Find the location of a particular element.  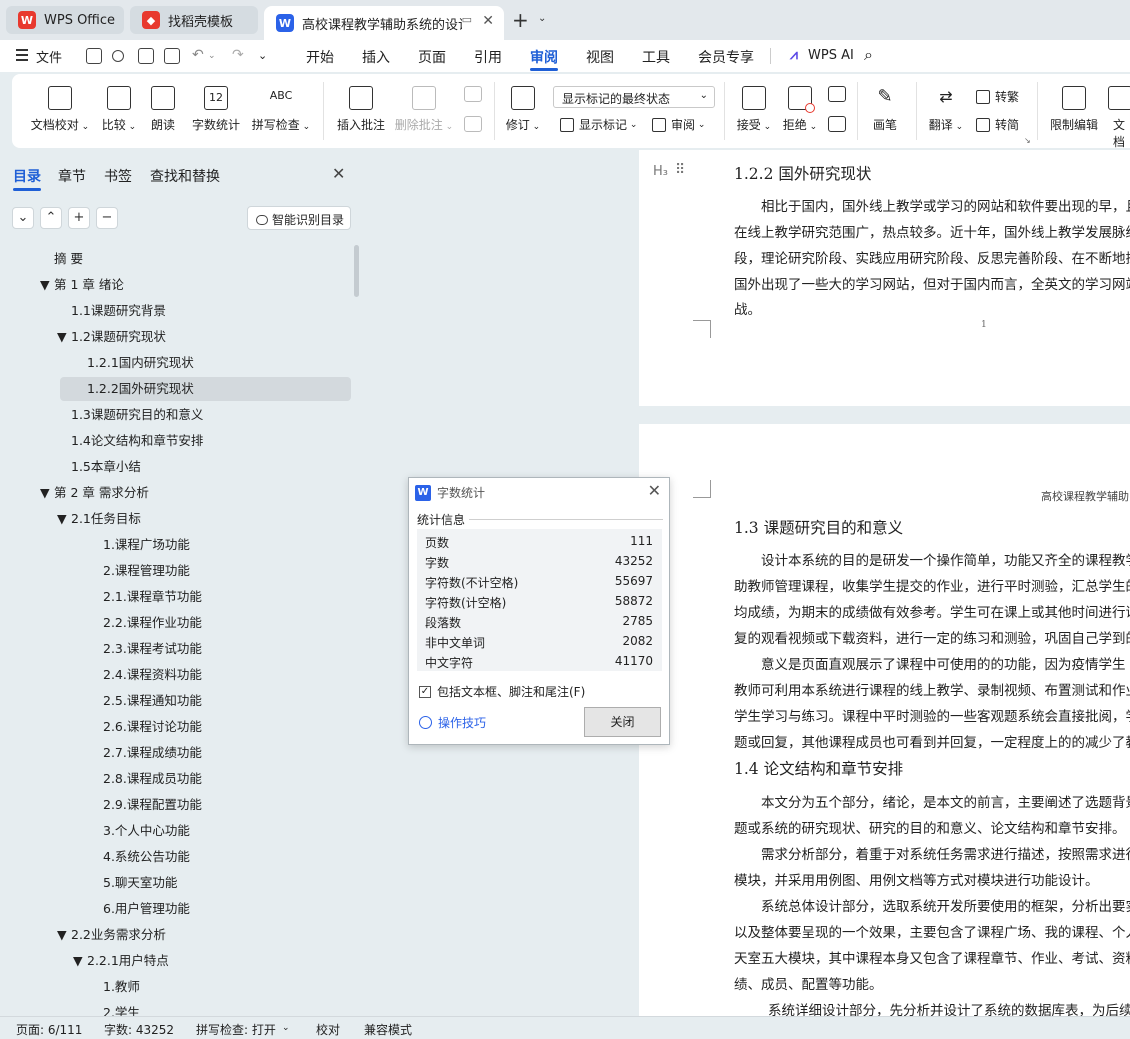

show-markup-button: 显示标记 ⌄ is located at coordinates (598, 124).